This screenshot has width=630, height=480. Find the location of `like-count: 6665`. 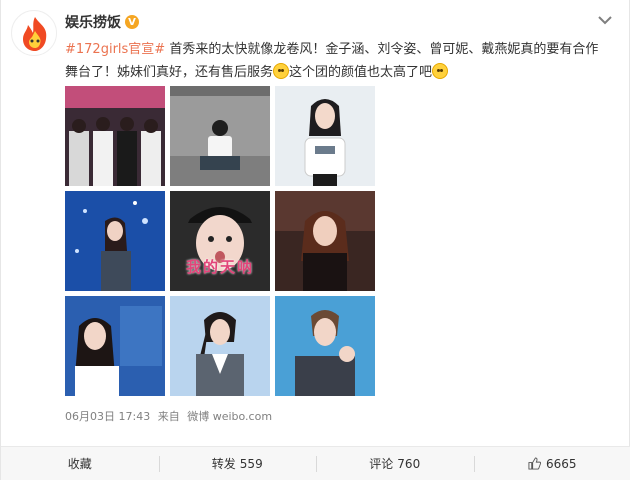

like-count: 6665 is located at coordinates (561, 463).